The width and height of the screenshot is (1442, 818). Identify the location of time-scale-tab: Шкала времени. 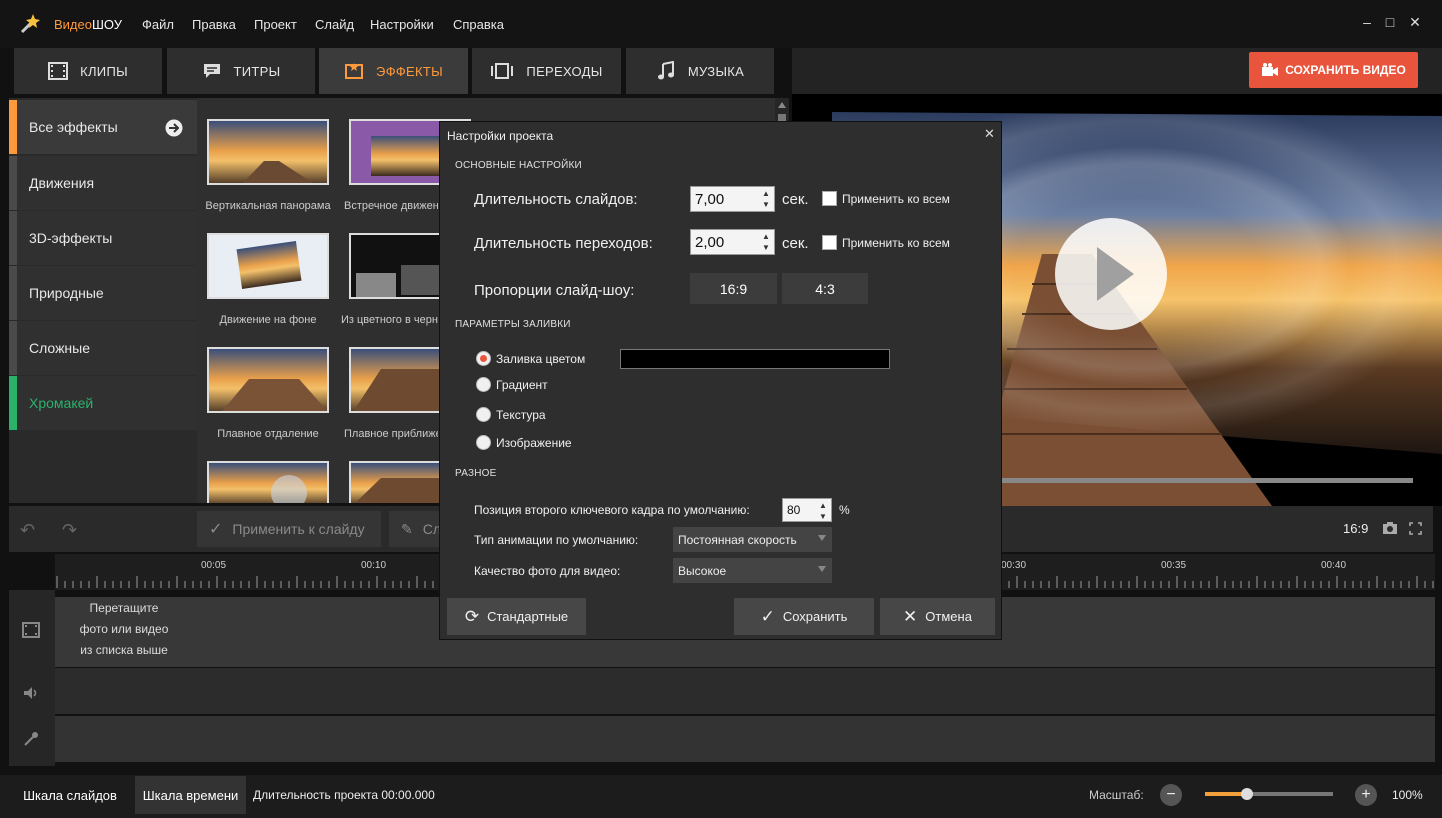
(190, 795).